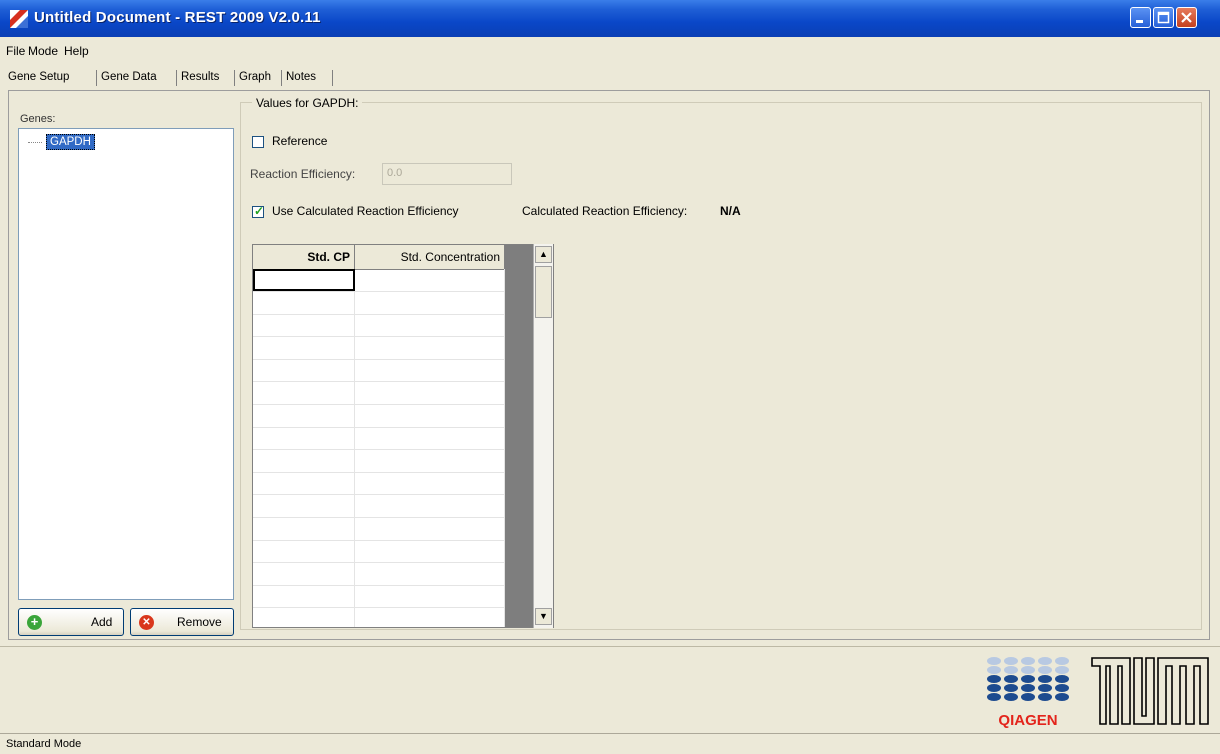 This screenshot has height=754, width=1220. Describe the element at coordinates (543, 616) in the screenshot. I see `scroll-down-button: ▼` at that location.